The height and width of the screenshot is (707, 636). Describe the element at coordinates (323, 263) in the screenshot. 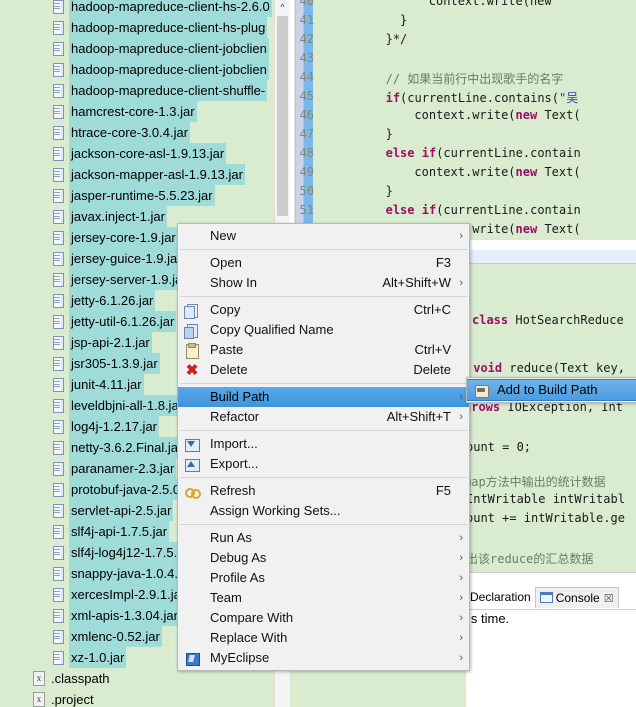

I see `menu-item-open: Open F3` at that location.